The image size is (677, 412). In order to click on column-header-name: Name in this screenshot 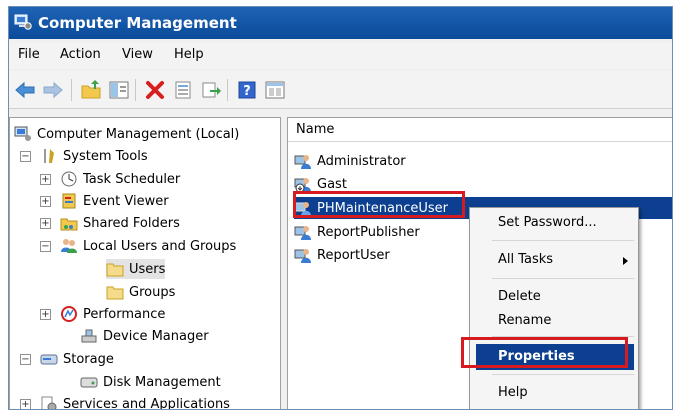, I will do `click(480, 130)`.